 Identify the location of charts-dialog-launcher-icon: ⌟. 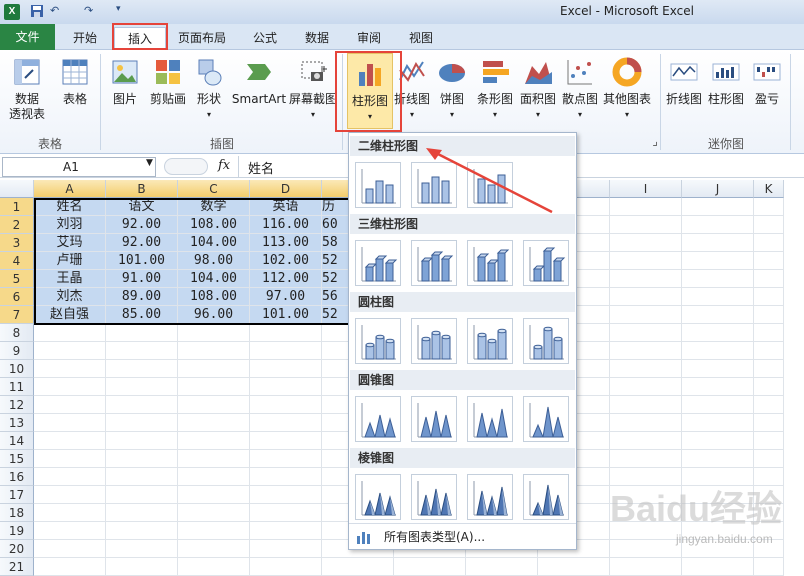
(635, 141).